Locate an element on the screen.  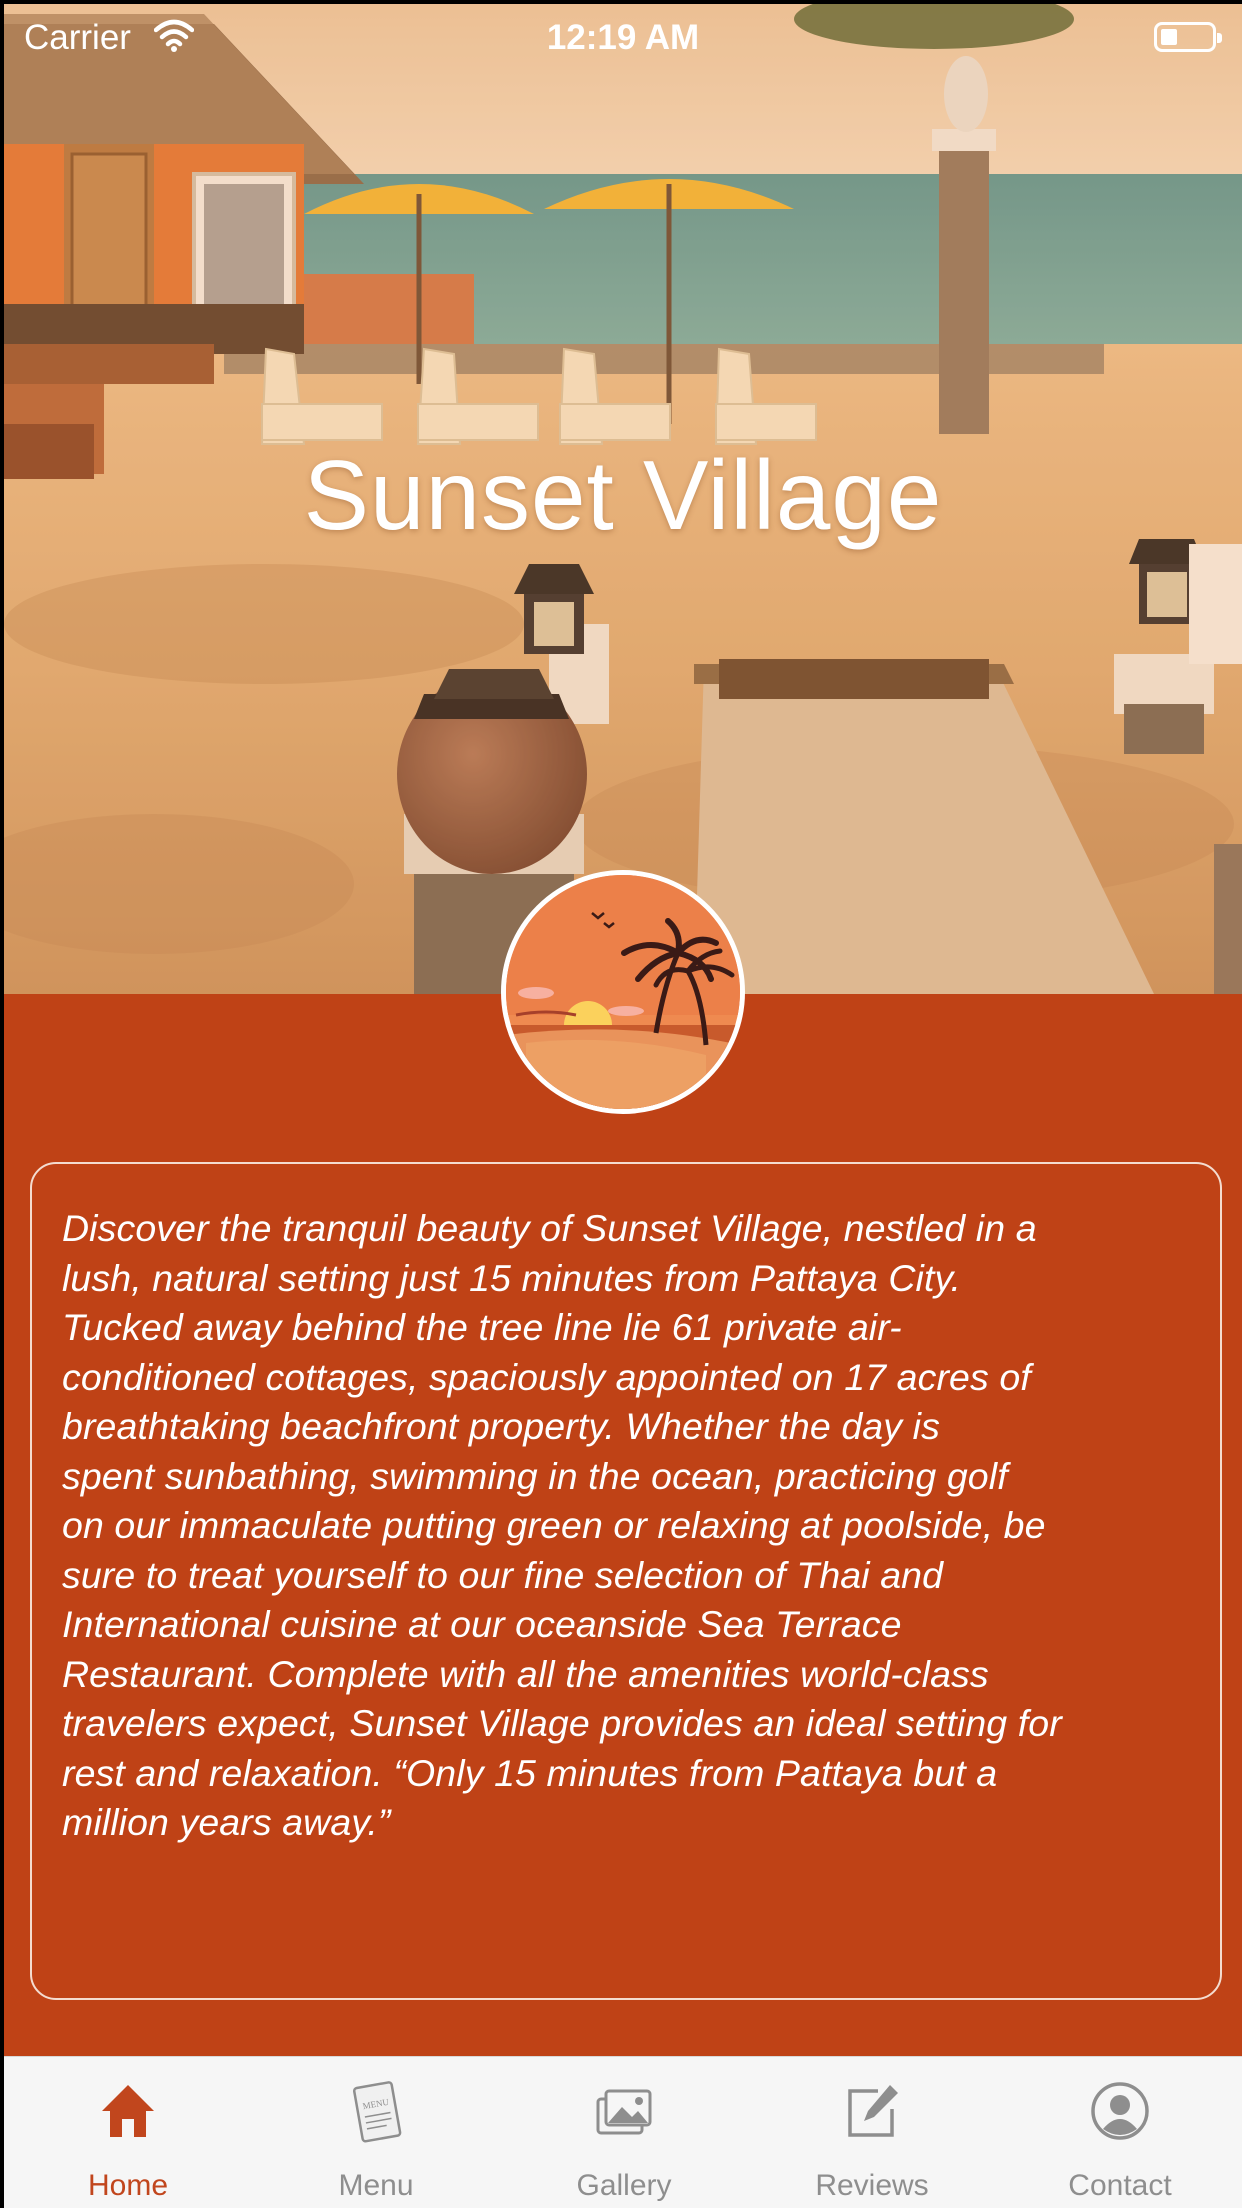
gallery-icon is located at coordinates (624, 2112).